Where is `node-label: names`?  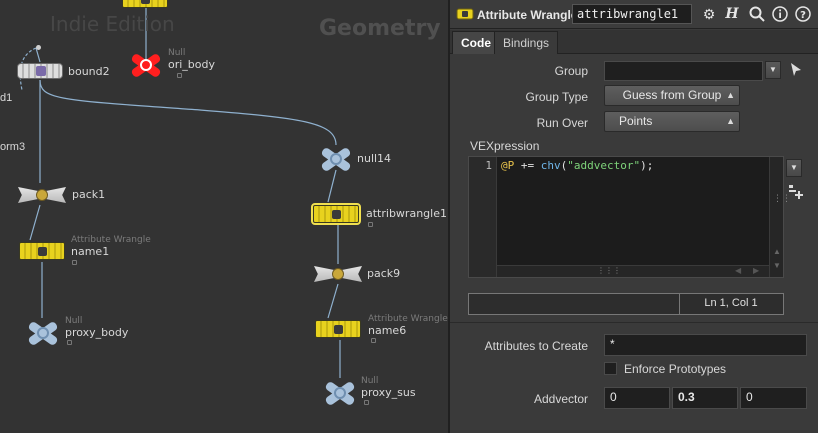 node-label: names is located at coordinates (192, 0).